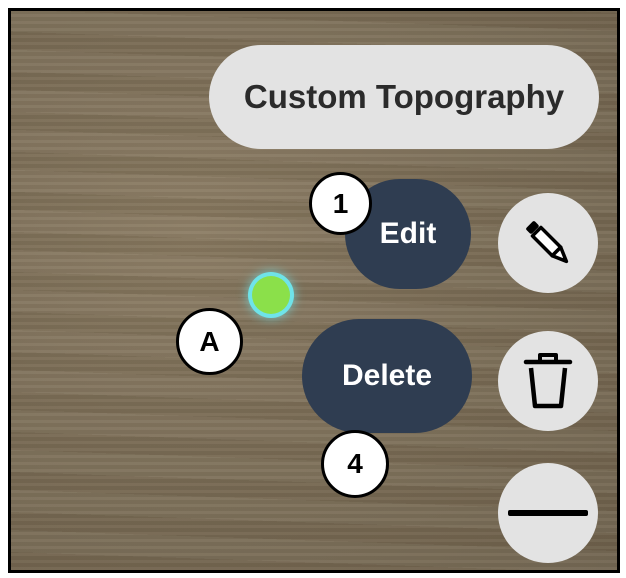 This screenshot has width=626, height=578. I want to click on delete-button: Delete, so click(387, 376).